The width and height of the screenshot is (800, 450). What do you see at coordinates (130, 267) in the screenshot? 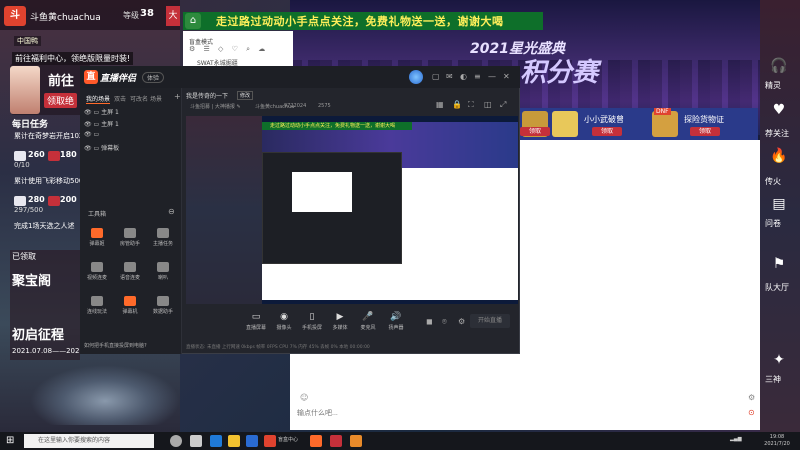
I see `voice-link-icon` at bounding box center [130, 267].